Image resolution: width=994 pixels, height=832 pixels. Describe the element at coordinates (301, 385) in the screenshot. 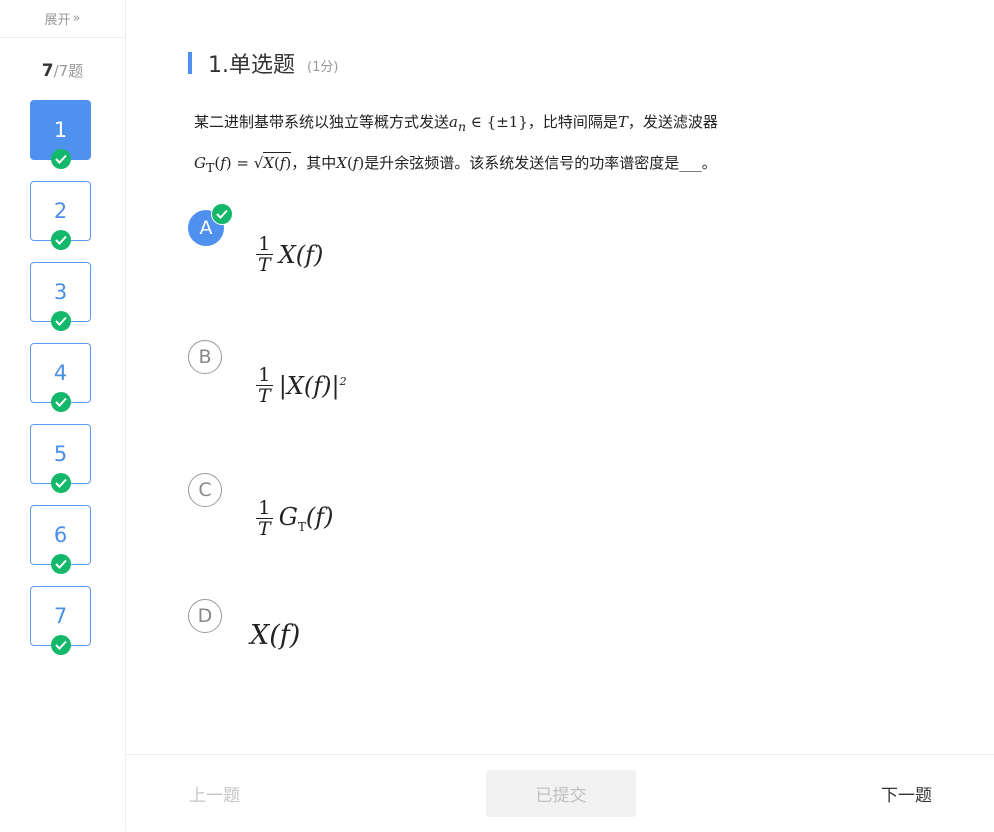

I see `option-b-formula: 1T |X(f)|2` at that location.